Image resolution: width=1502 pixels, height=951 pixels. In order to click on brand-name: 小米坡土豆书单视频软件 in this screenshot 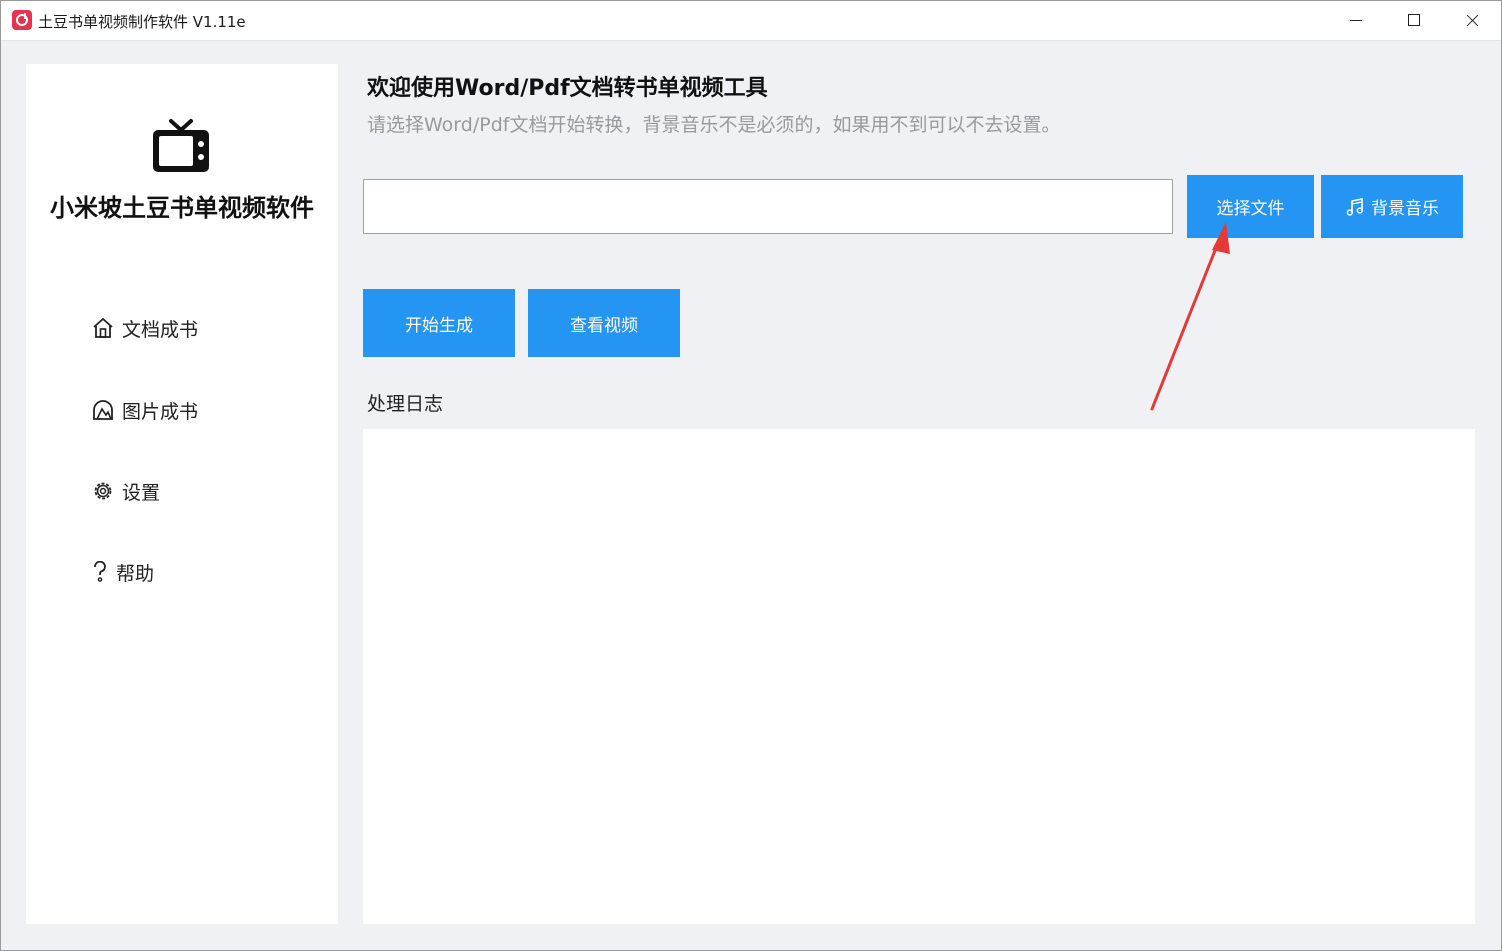, I will do `click(182, 208)`.